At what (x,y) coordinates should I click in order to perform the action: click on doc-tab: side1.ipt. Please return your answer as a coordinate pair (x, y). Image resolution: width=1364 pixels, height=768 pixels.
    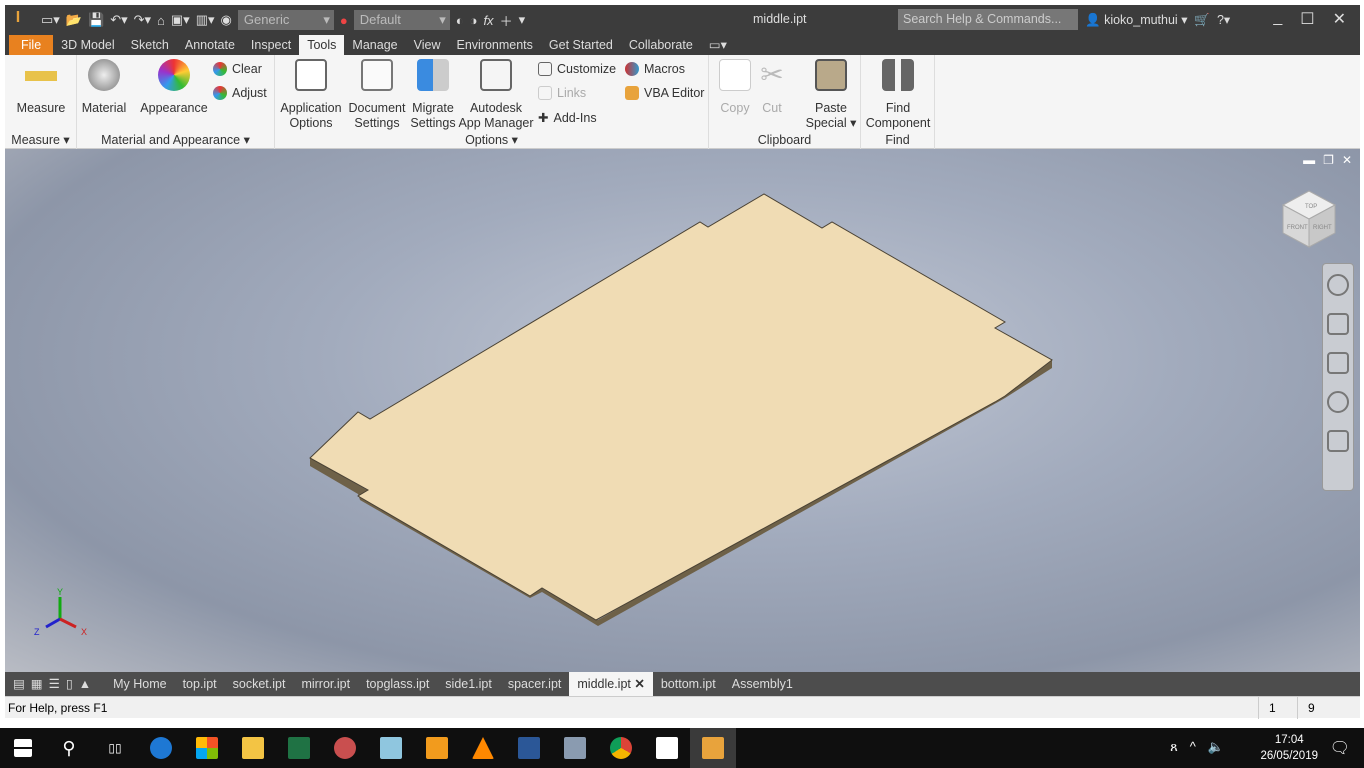
    Looking at the image, I should click on (468, 684).